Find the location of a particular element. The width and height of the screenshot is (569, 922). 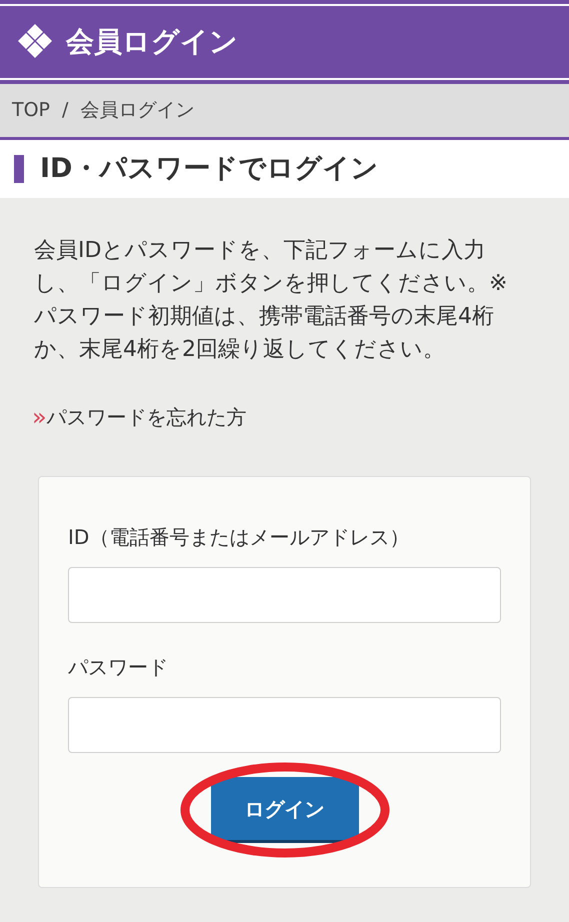

login-button: ログイン is located at coordinates (284, 810).